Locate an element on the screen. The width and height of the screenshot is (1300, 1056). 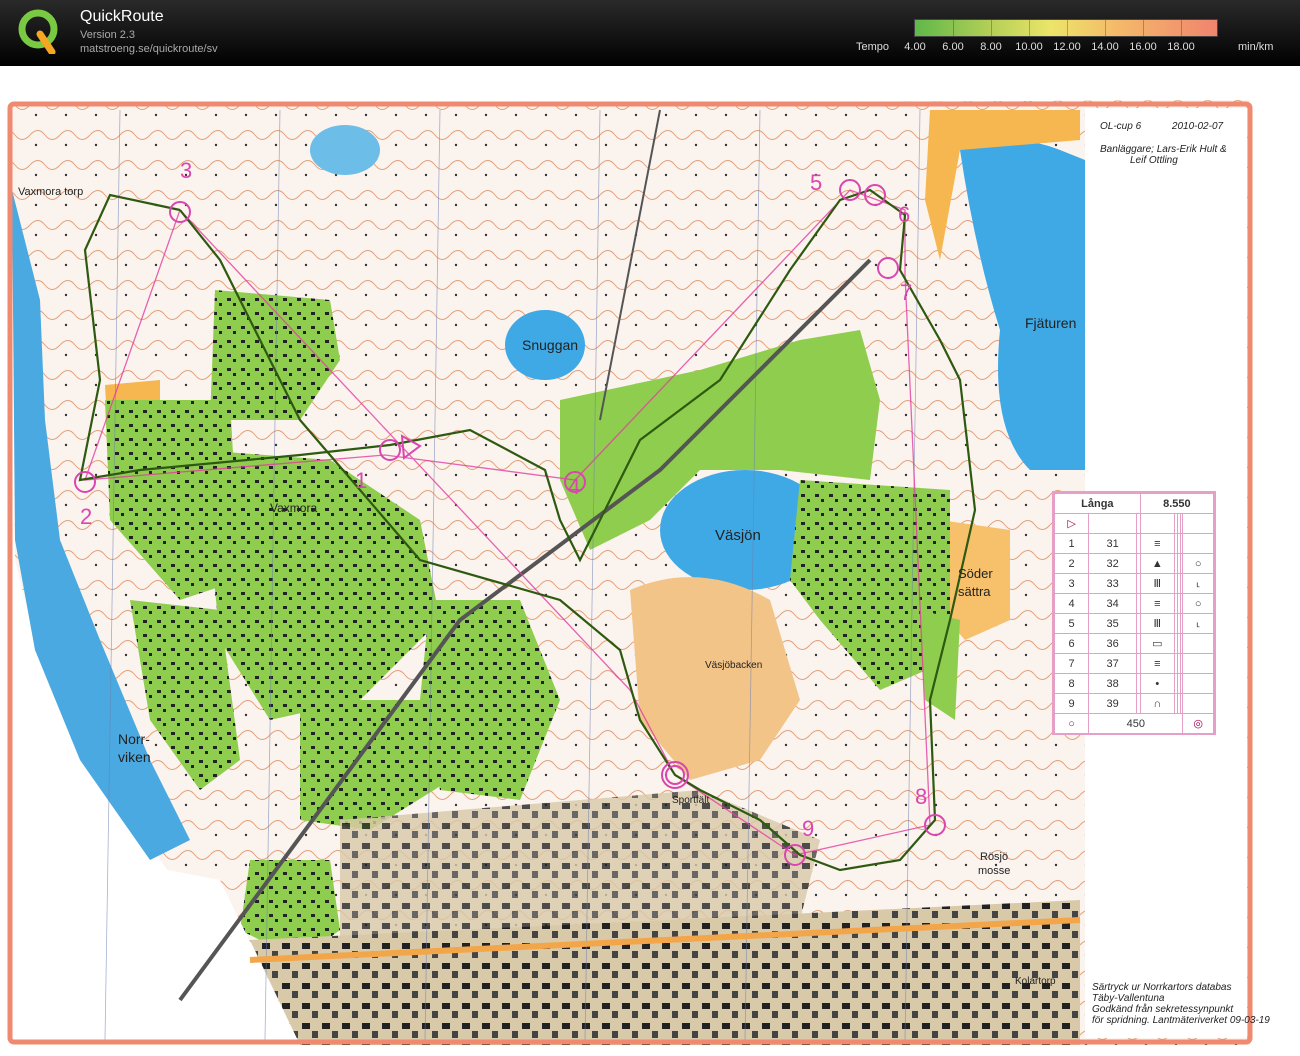
control-num: 8 is located at coordinates (1071, 683).